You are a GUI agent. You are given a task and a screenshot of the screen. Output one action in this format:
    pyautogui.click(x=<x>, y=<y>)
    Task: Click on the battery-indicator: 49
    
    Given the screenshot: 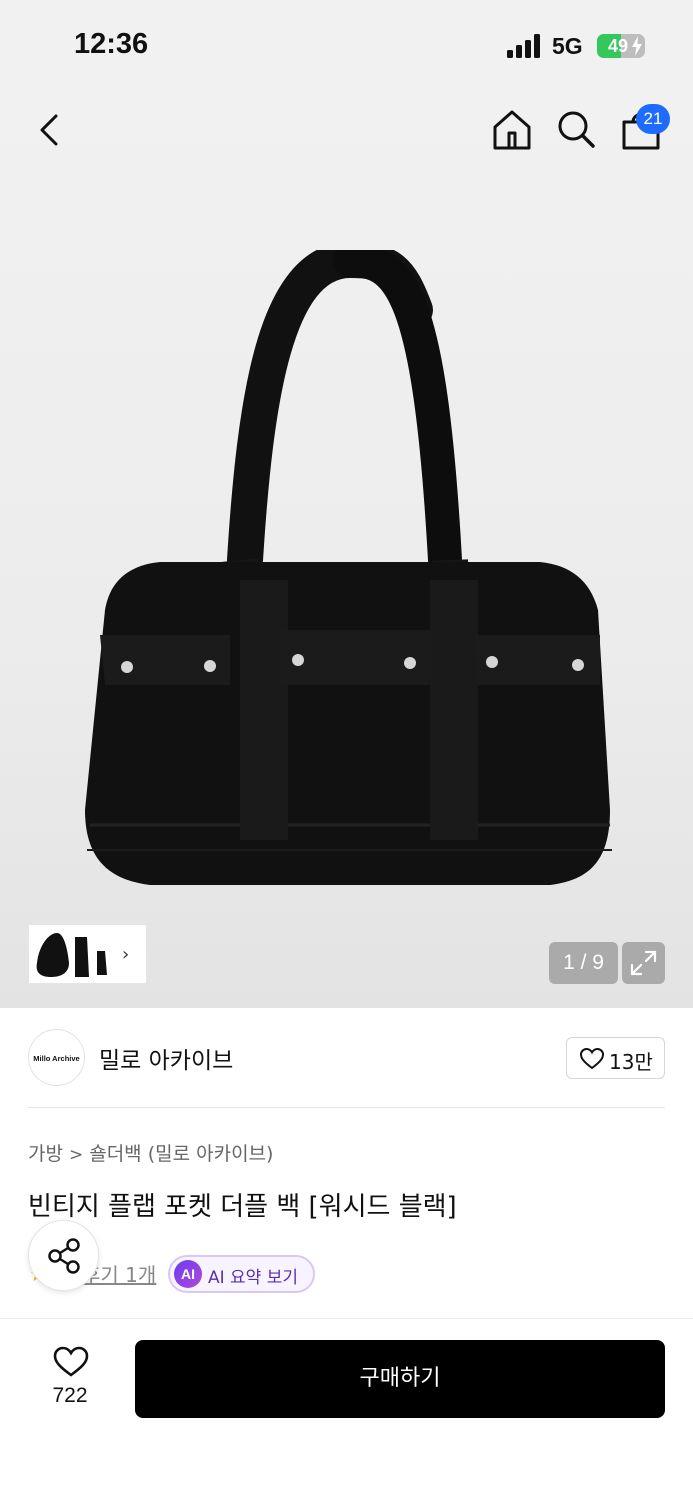 What is the action you would take?
    pyautogui.click(x=621, y=46)
    